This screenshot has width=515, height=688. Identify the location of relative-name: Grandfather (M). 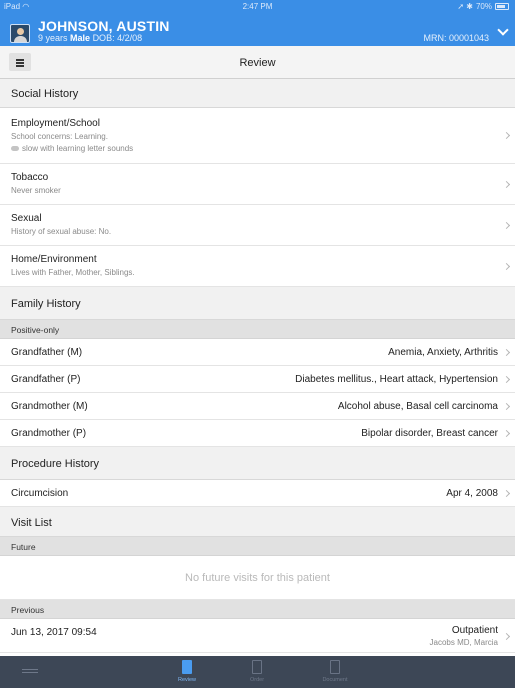
(47, 352).